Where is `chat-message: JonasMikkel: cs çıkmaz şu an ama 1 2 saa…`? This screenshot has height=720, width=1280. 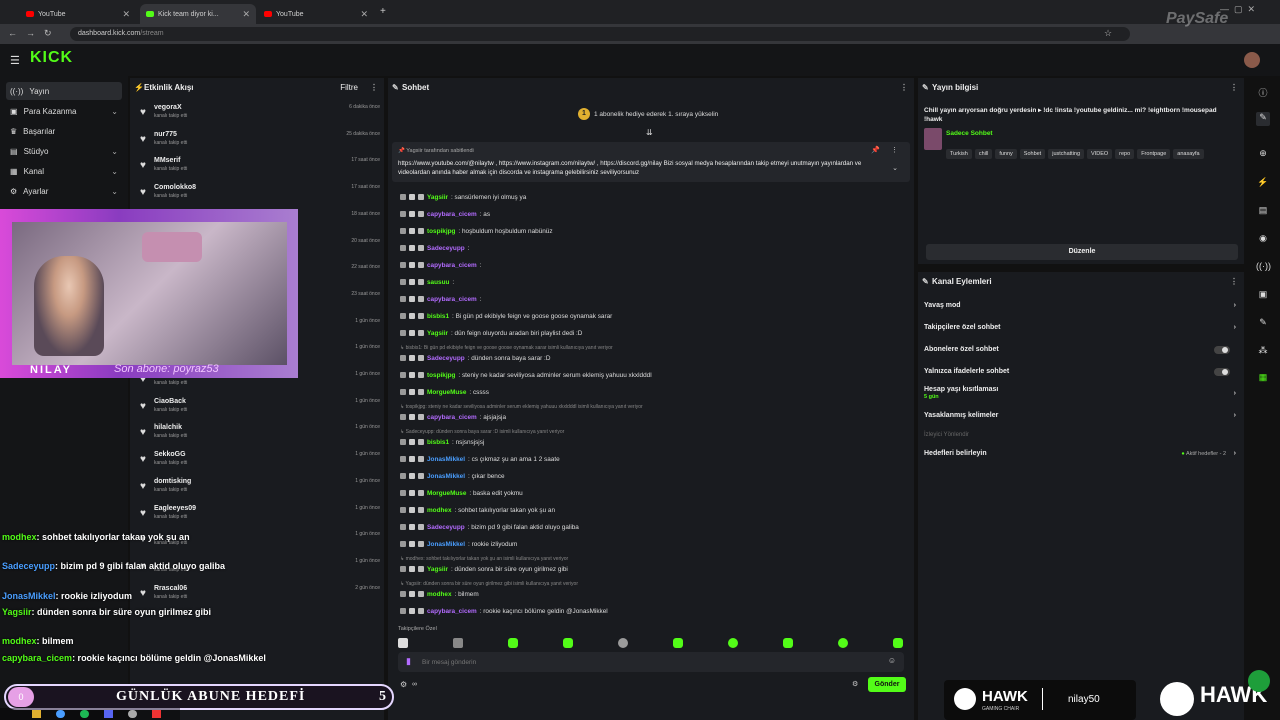
chat-message: JonasMikkel: cs çıkmaz şu an ama 1 2 saa… is located at coordinates (652, 459).